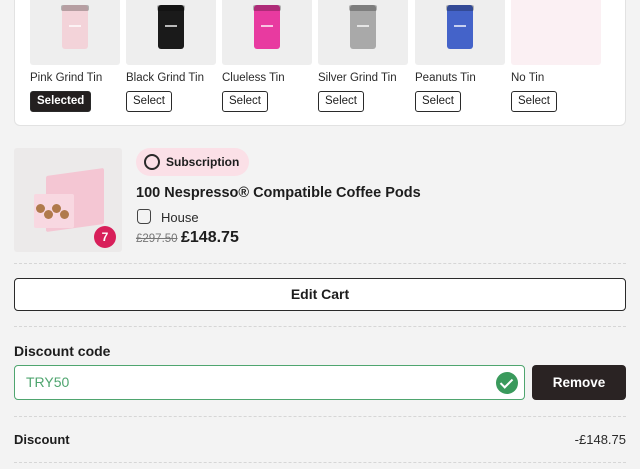 Image resolution: width=640 pixels, height=469 pixels. I want to click on tin-option: Peanuts Tin Select, so click(460, 56).